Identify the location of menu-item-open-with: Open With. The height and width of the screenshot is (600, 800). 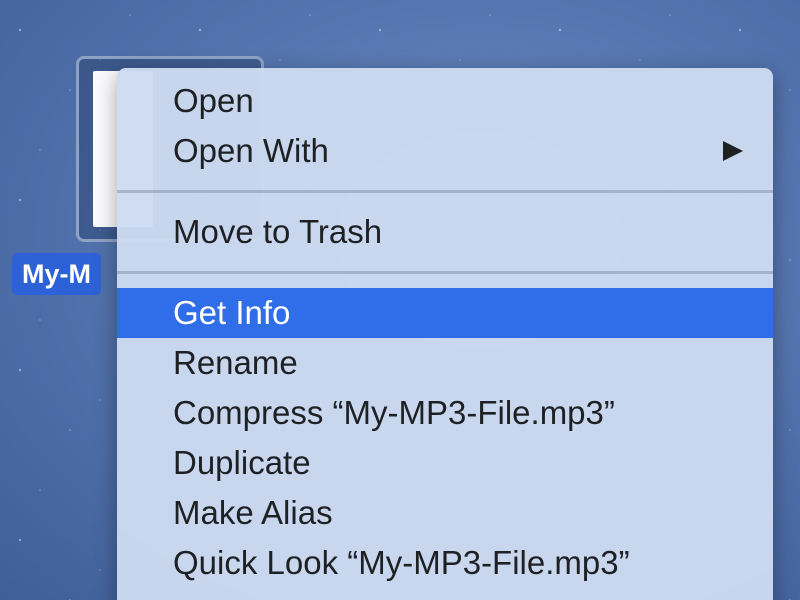
(445, 151).